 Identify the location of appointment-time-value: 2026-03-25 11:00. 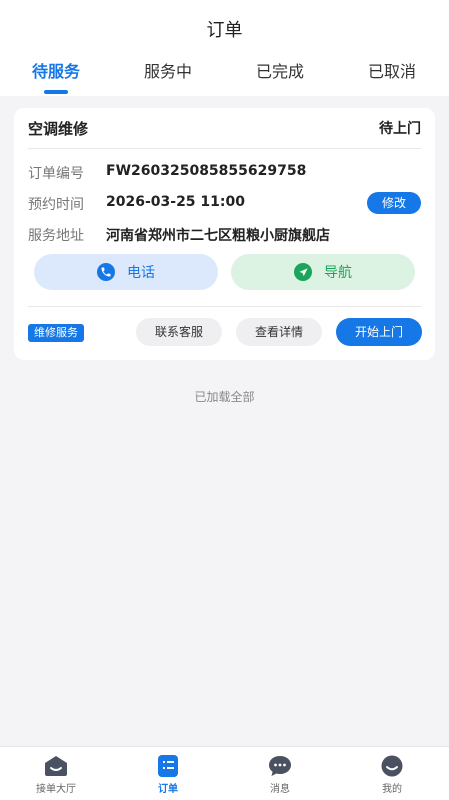
(175, 202).